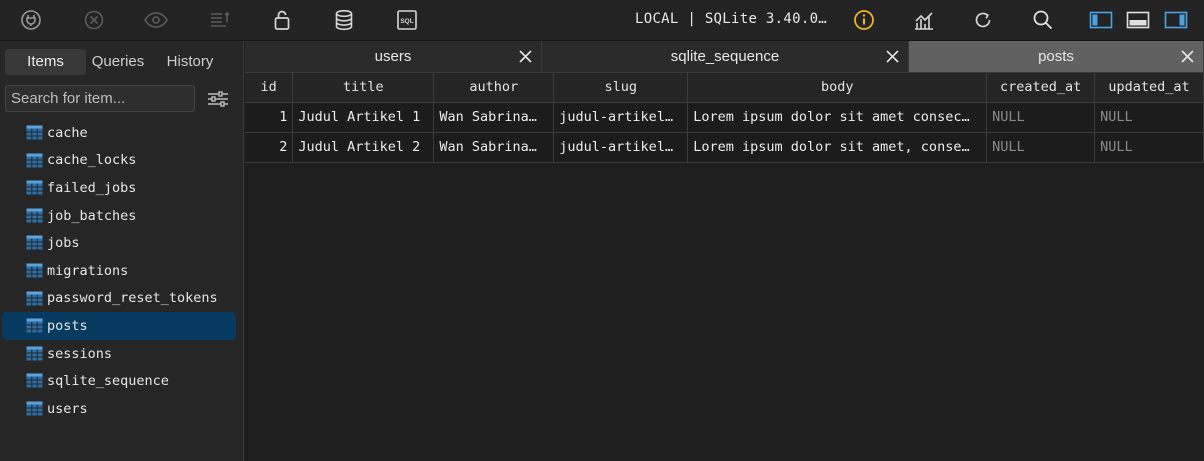 The width and height of the screenshot is (1204, 461). Describe the element at coordinates (983, 20) in the screenshot. I see `refresh-icon` at that location.